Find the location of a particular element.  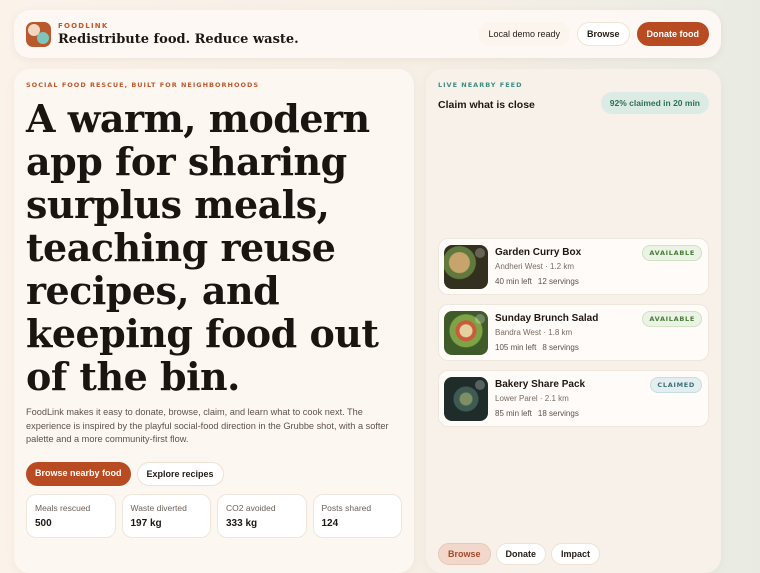

status-indicator: Local demo ready is located at coordinates (524, 34).